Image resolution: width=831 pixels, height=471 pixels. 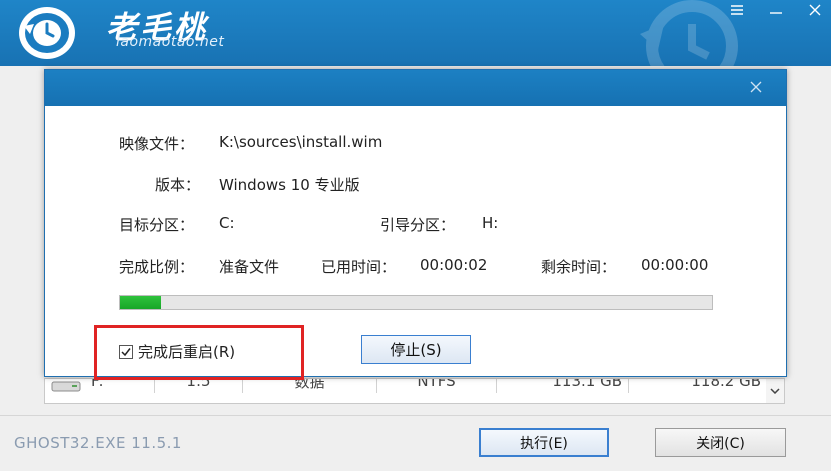 What do you see at coordinates (98, 443) in the screenshot?
I see `version-label: GHOST32.EXE 11.5.1` at bounding box center [98, 443].